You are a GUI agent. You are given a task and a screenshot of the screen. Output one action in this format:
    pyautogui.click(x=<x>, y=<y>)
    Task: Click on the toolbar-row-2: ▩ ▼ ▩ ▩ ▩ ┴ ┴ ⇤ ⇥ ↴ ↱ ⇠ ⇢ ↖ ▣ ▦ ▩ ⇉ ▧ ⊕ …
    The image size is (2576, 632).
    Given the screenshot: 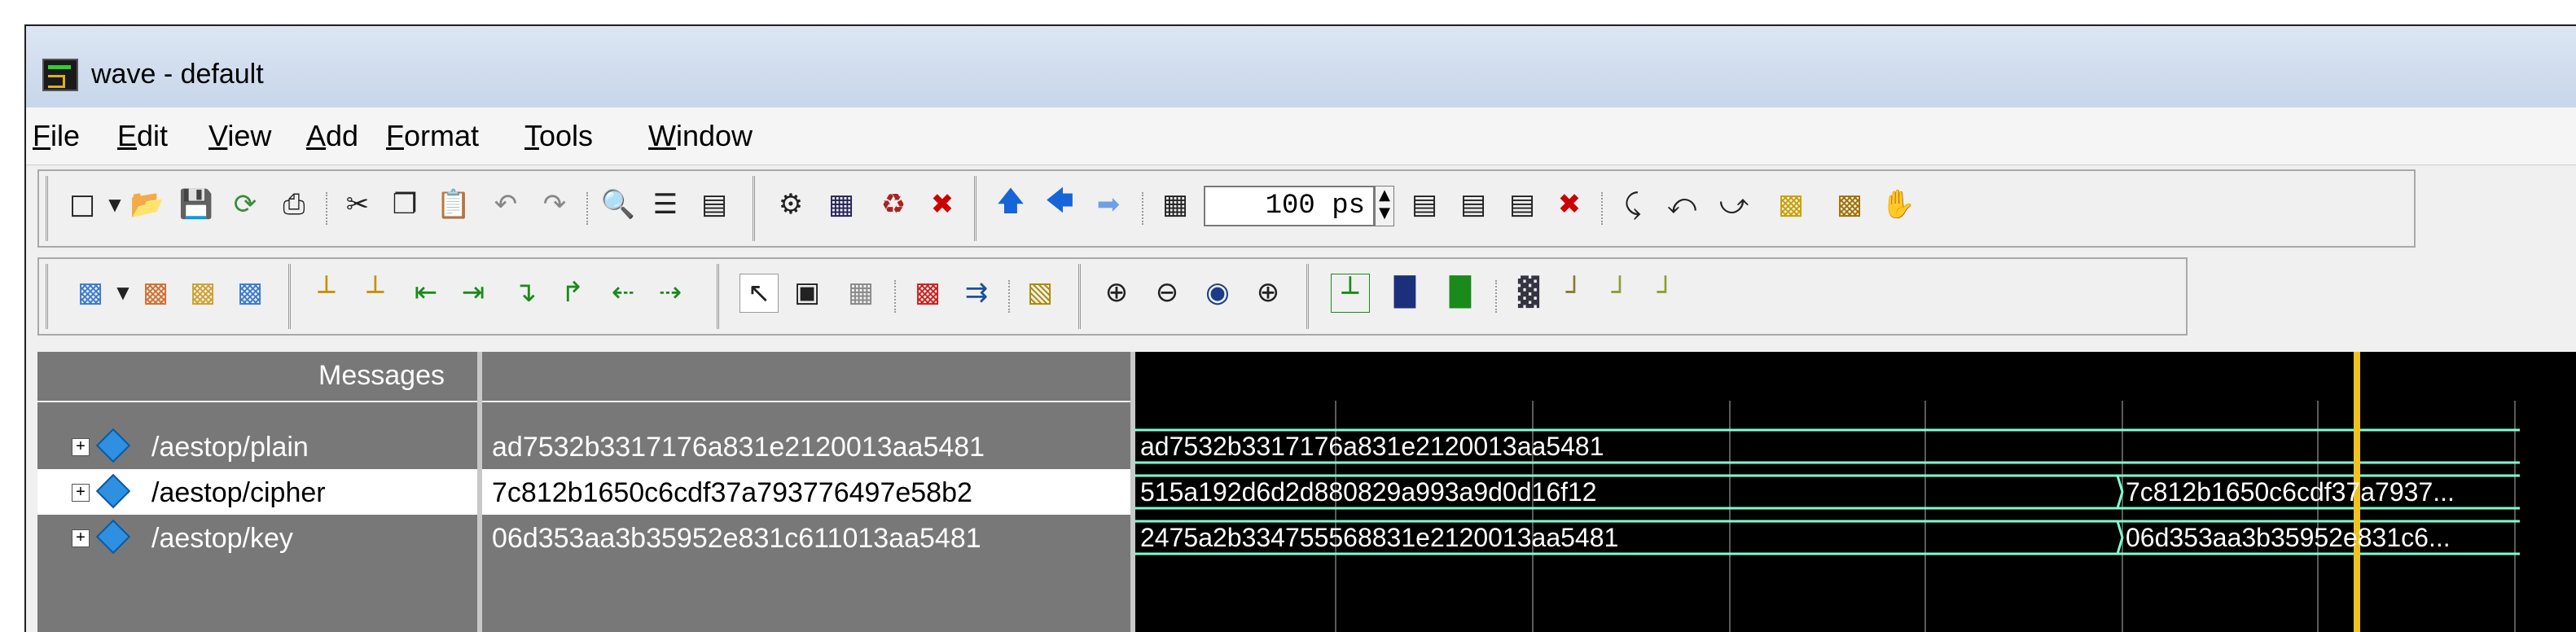 What is the action you would take?
    pyautogui.click(x=1112, y=296)
    